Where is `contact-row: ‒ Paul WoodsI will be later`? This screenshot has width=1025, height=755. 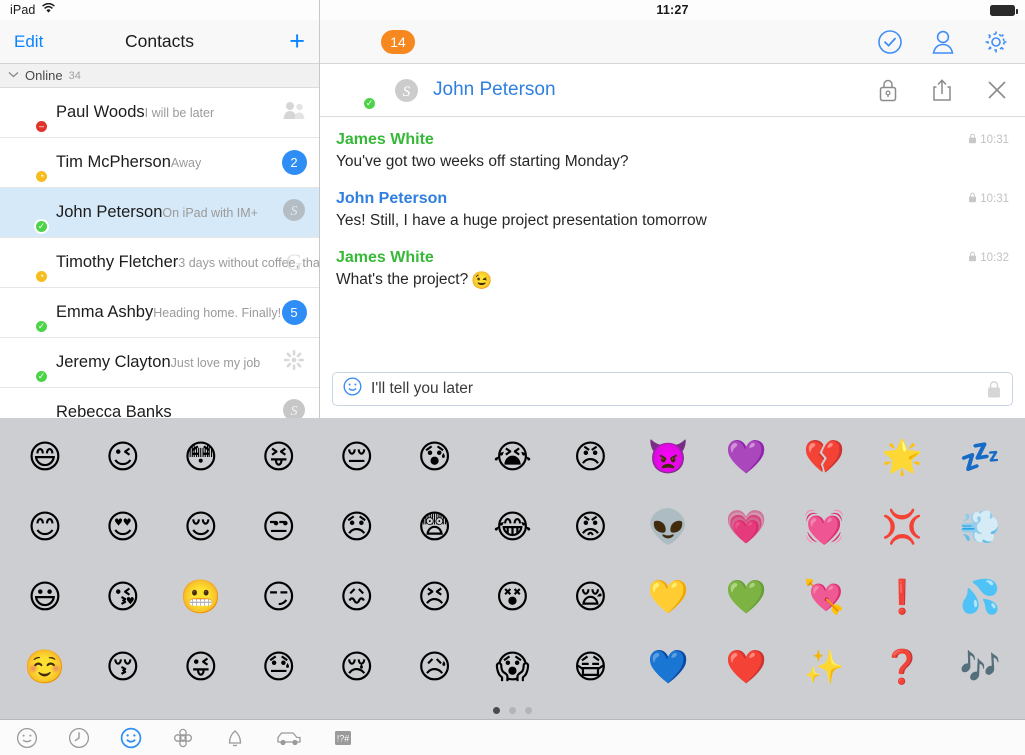
contact-row: ‒ Paul WoodsI will be later is located at coordinates (159, 113).